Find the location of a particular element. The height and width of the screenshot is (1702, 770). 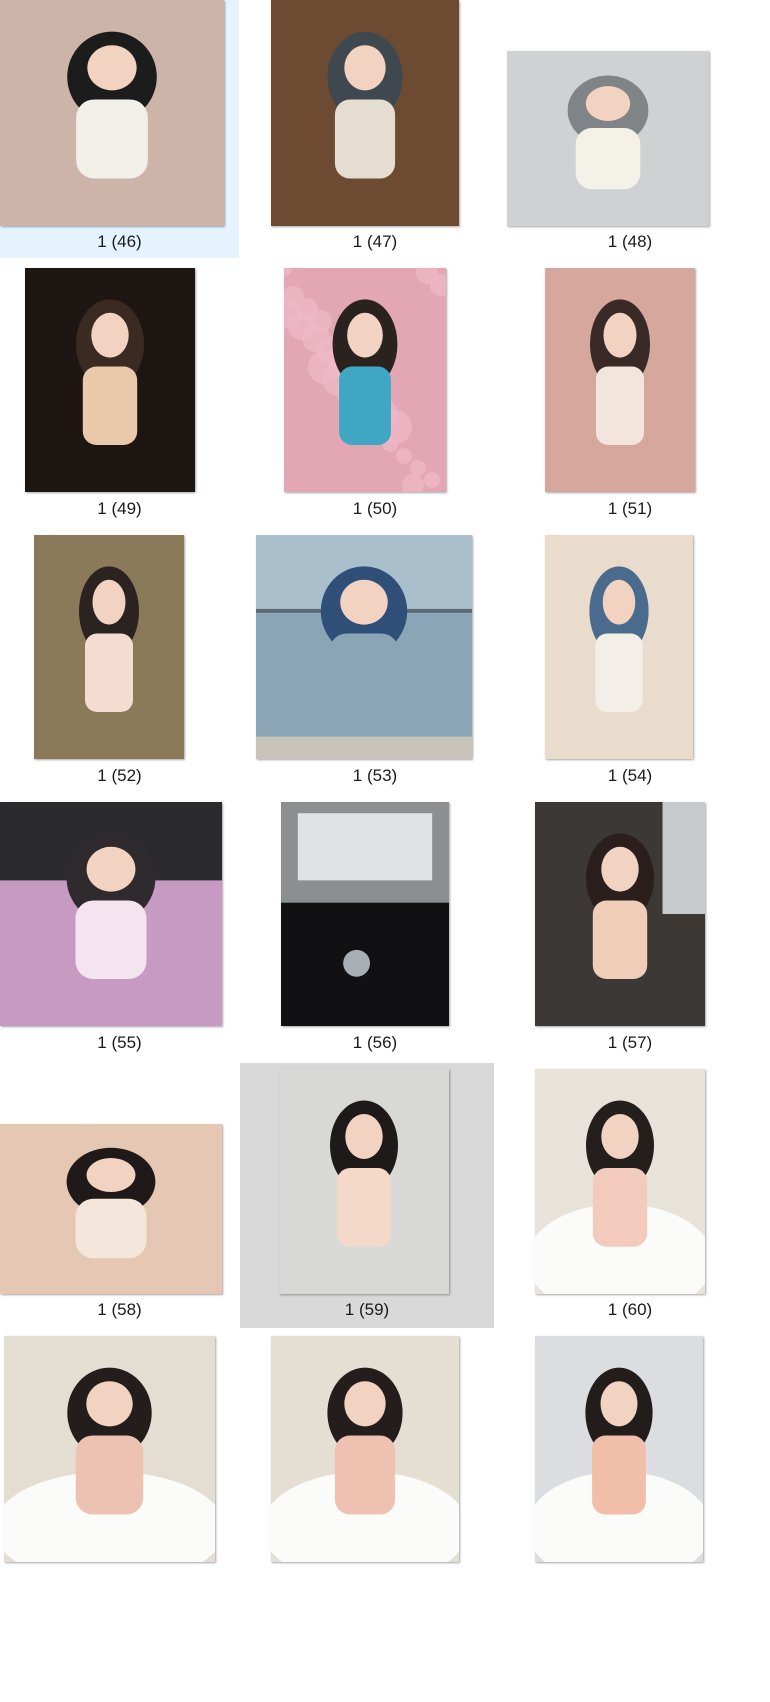

file-name-label: 1 (47) is located at coordinates (375, 241).